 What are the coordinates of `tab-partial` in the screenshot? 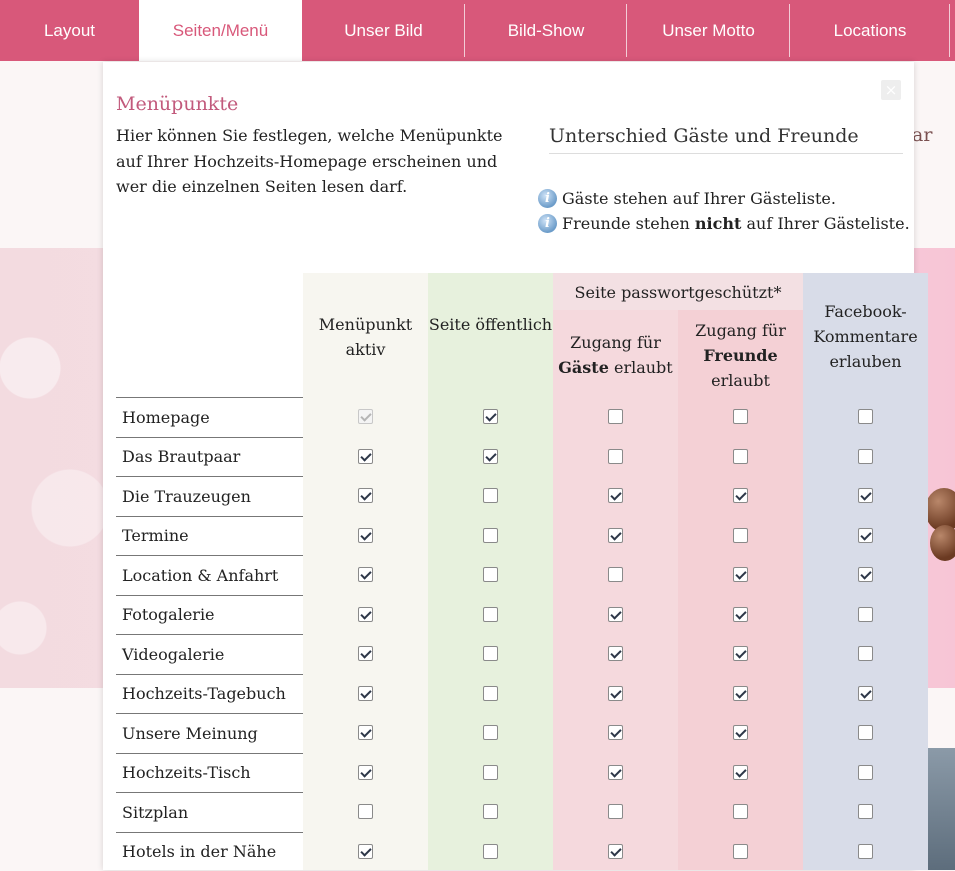 It's located at (952, 30).